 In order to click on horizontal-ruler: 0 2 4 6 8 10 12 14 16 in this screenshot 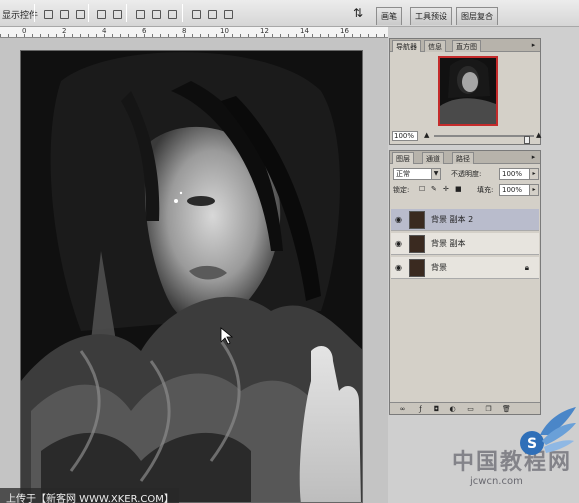, I will do `click(194, 32)`.